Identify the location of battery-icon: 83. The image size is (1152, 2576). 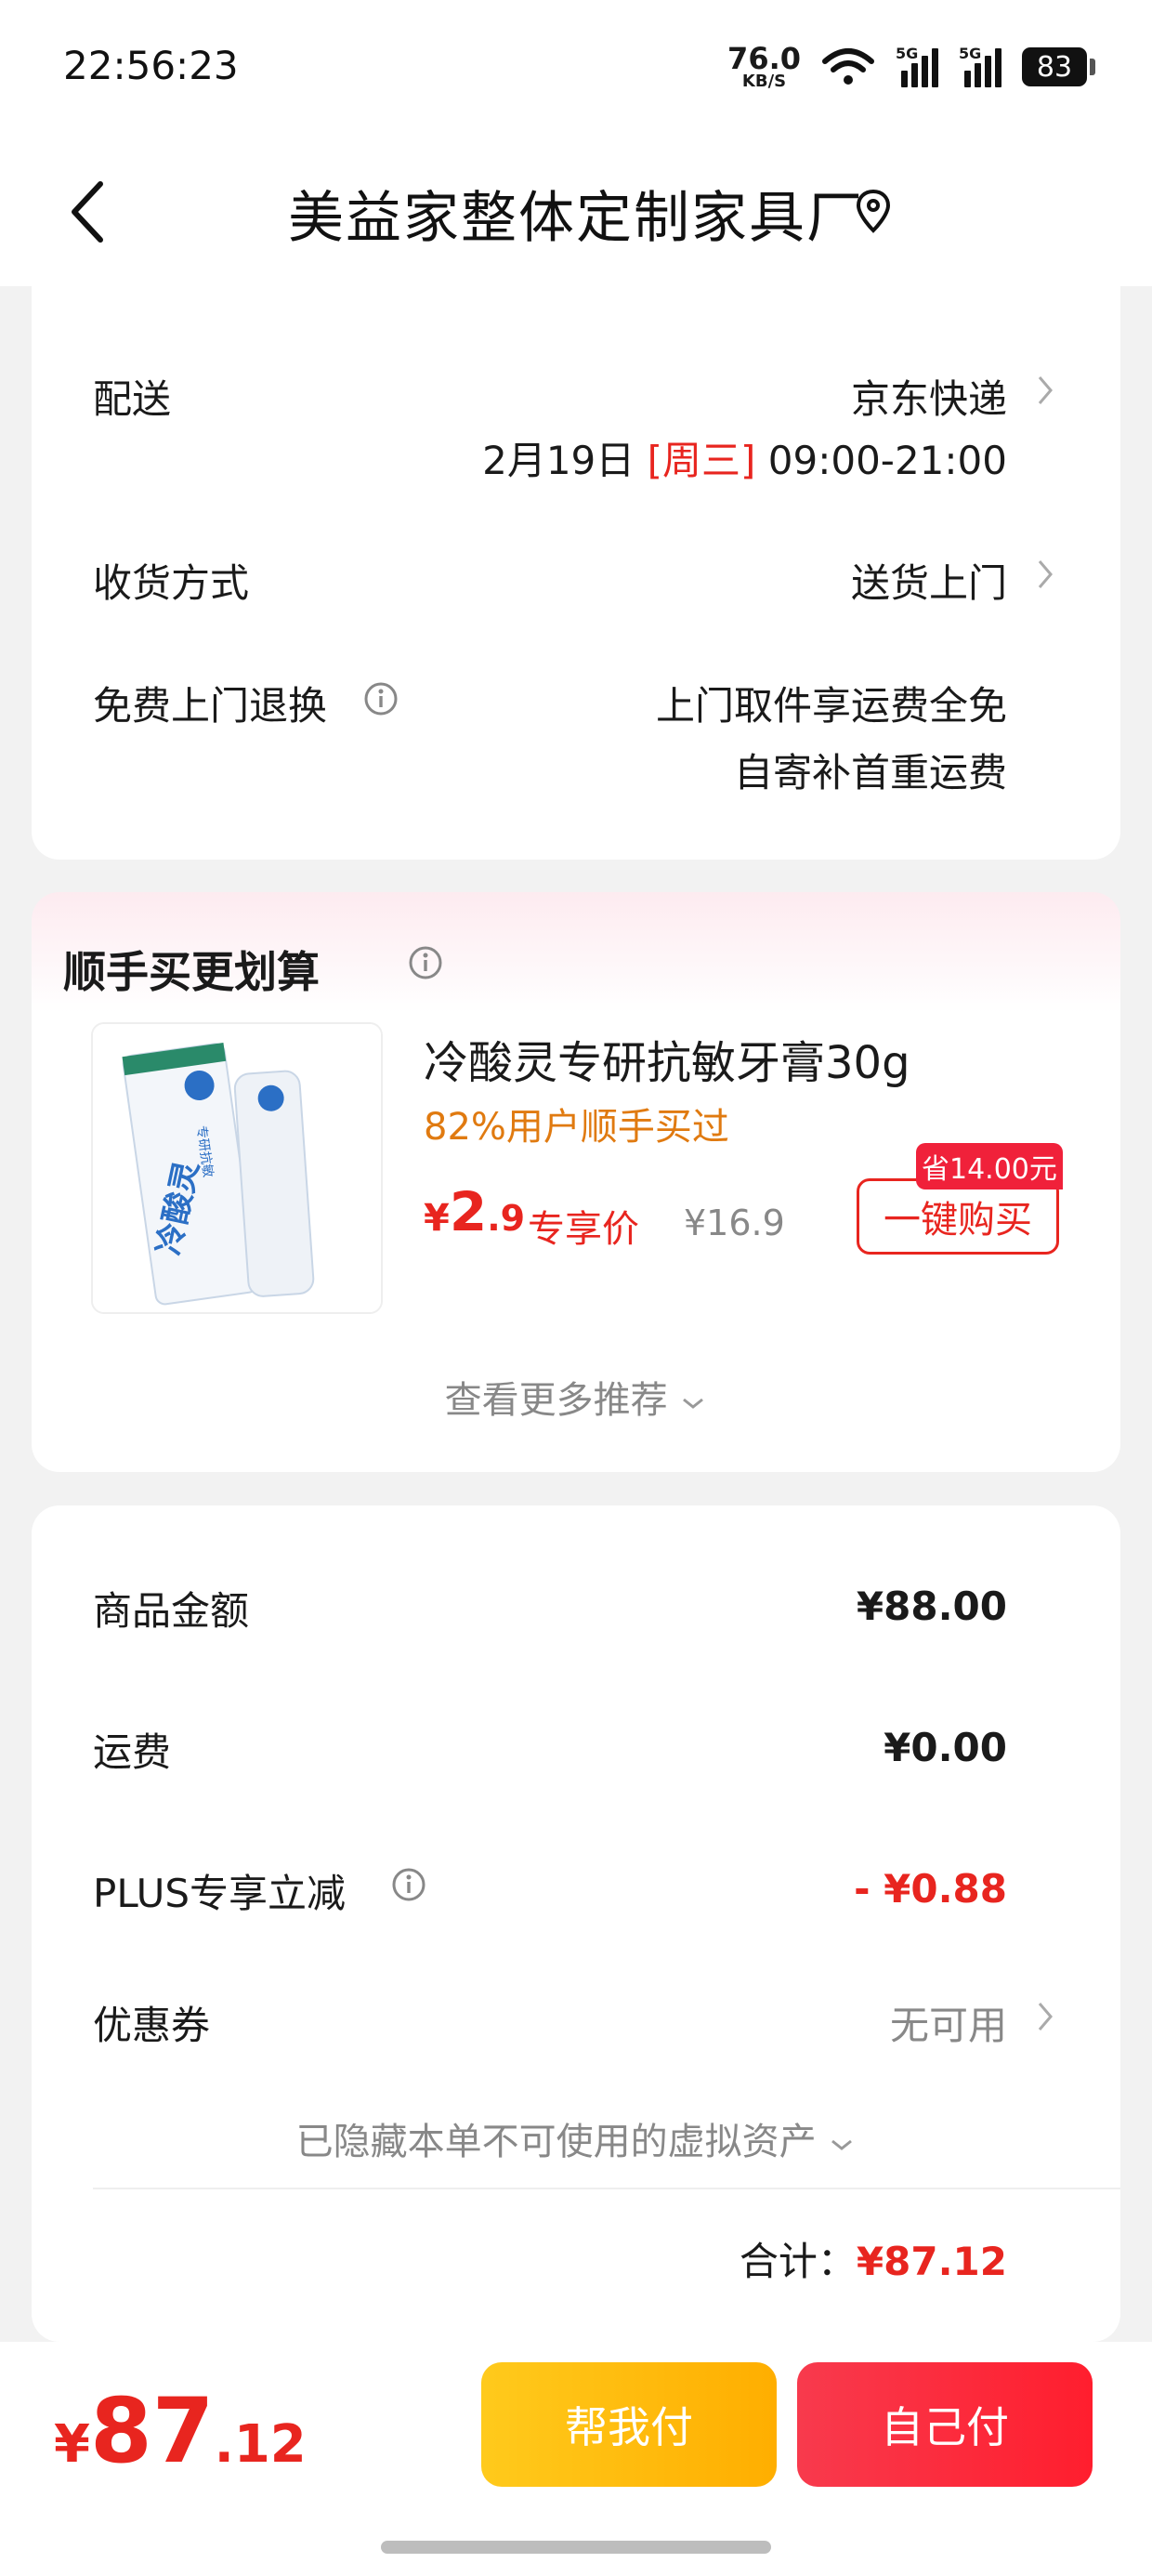
(1058, 66).